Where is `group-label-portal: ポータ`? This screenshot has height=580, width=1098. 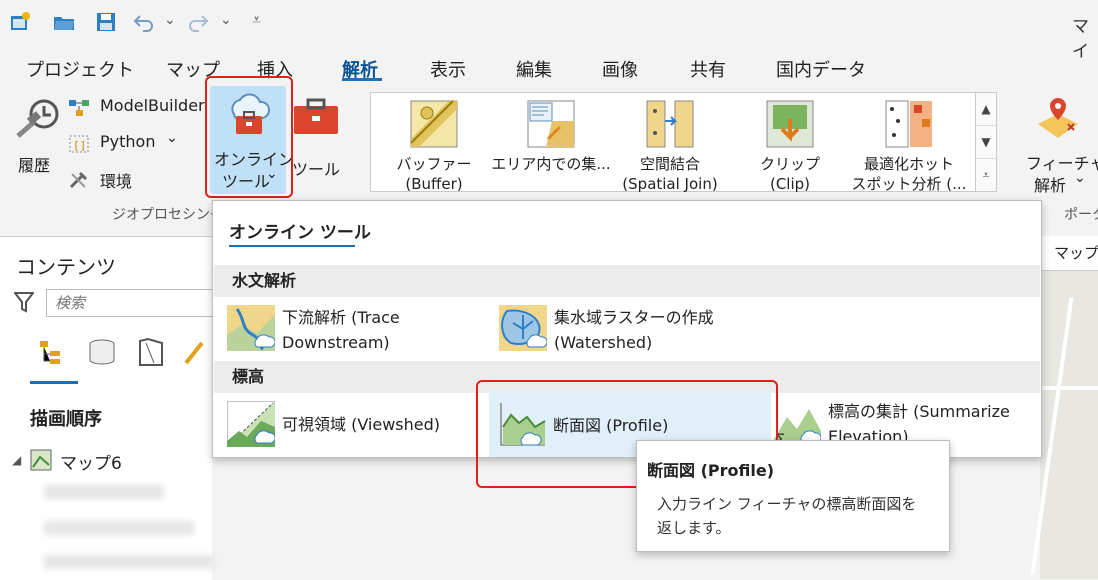 group-label-portal: ポータ is located at coordinates (1081, 215).